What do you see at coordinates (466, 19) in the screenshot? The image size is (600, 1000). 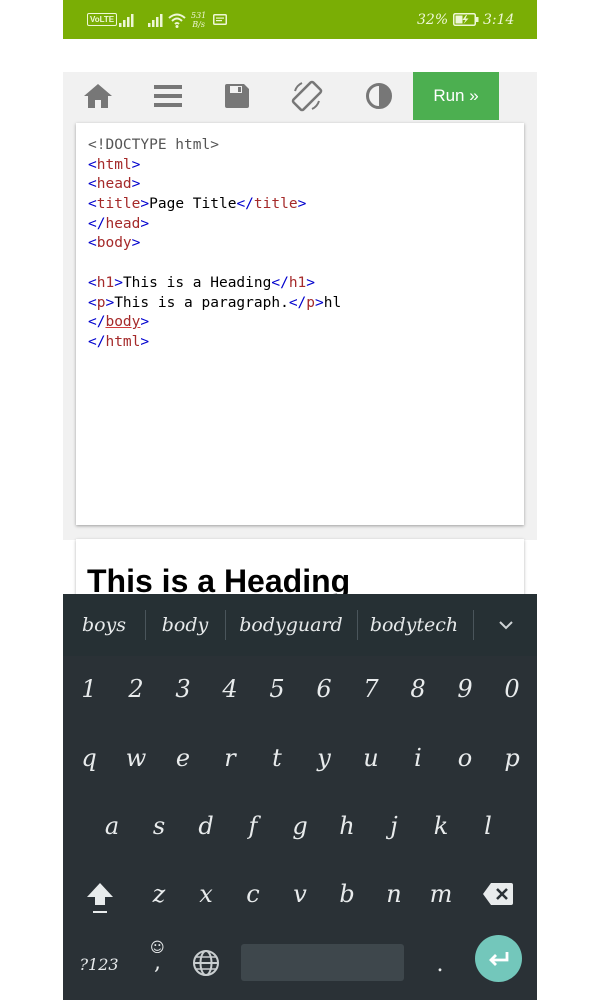 I see `battery-charging-icon` at bounding box center [466, 19].